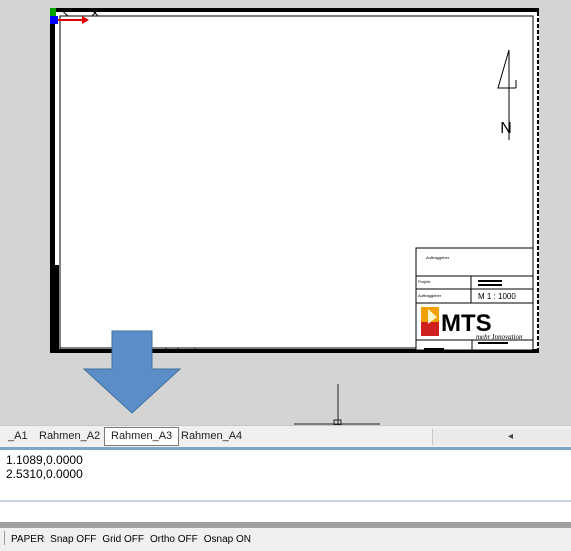  What do you see at coordinates (337, 404) in the screenshot?
I see `cursor-crosshair-icon` at bounding box center [337, 404].